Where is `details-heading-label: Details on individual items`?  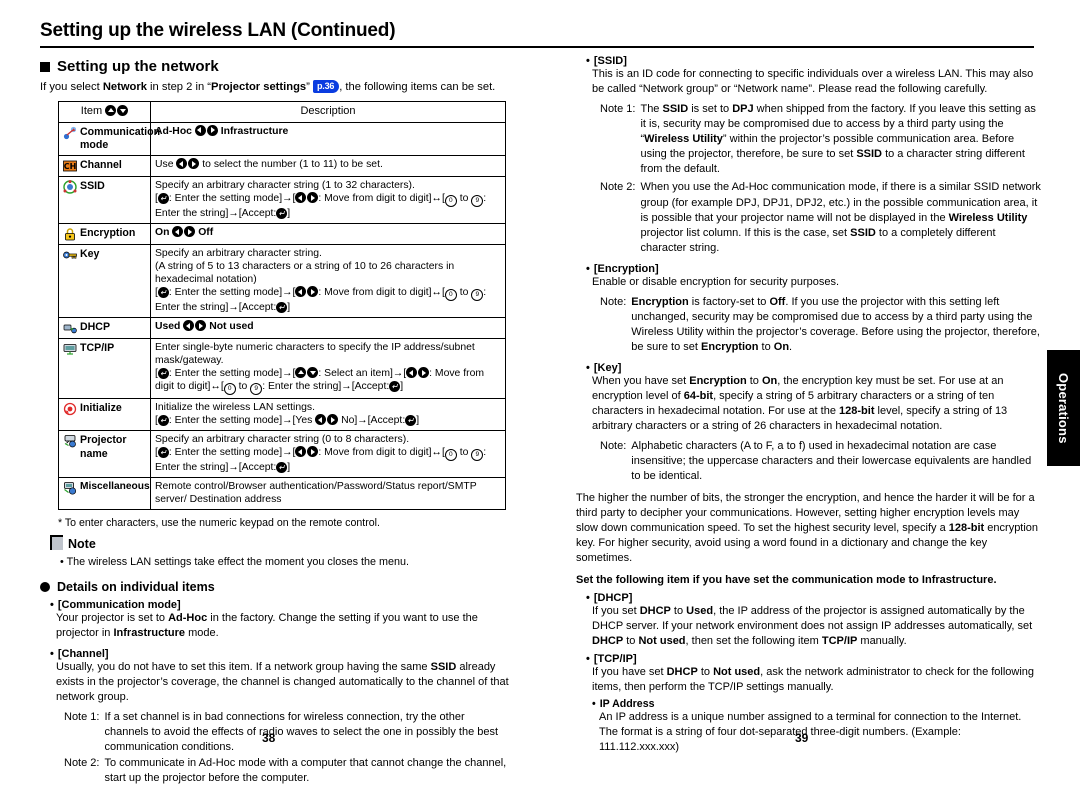
details-heading-label: Details on individual items is located at coordinates (136, 586).